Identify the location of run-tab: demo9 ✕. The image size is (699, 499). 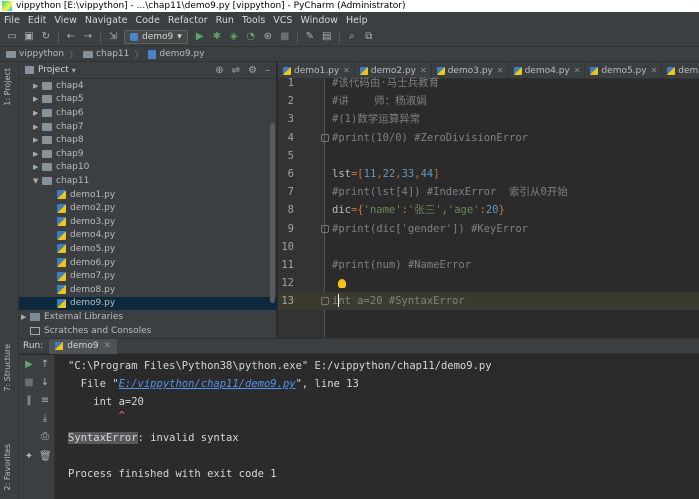
(83, 346).